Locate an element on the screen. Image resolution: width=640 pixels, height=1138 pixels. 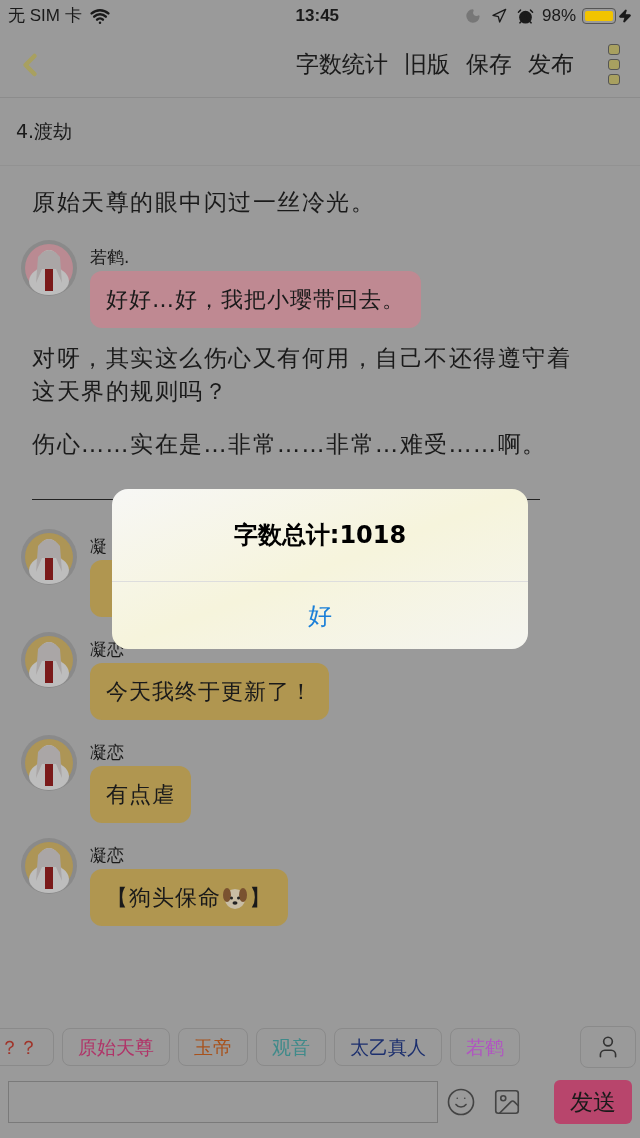
narration-text: 对呀，其实这么伤心又有何用，自己不还得遵守着这天界的规则吗？ is located at coordinates (302, 375).